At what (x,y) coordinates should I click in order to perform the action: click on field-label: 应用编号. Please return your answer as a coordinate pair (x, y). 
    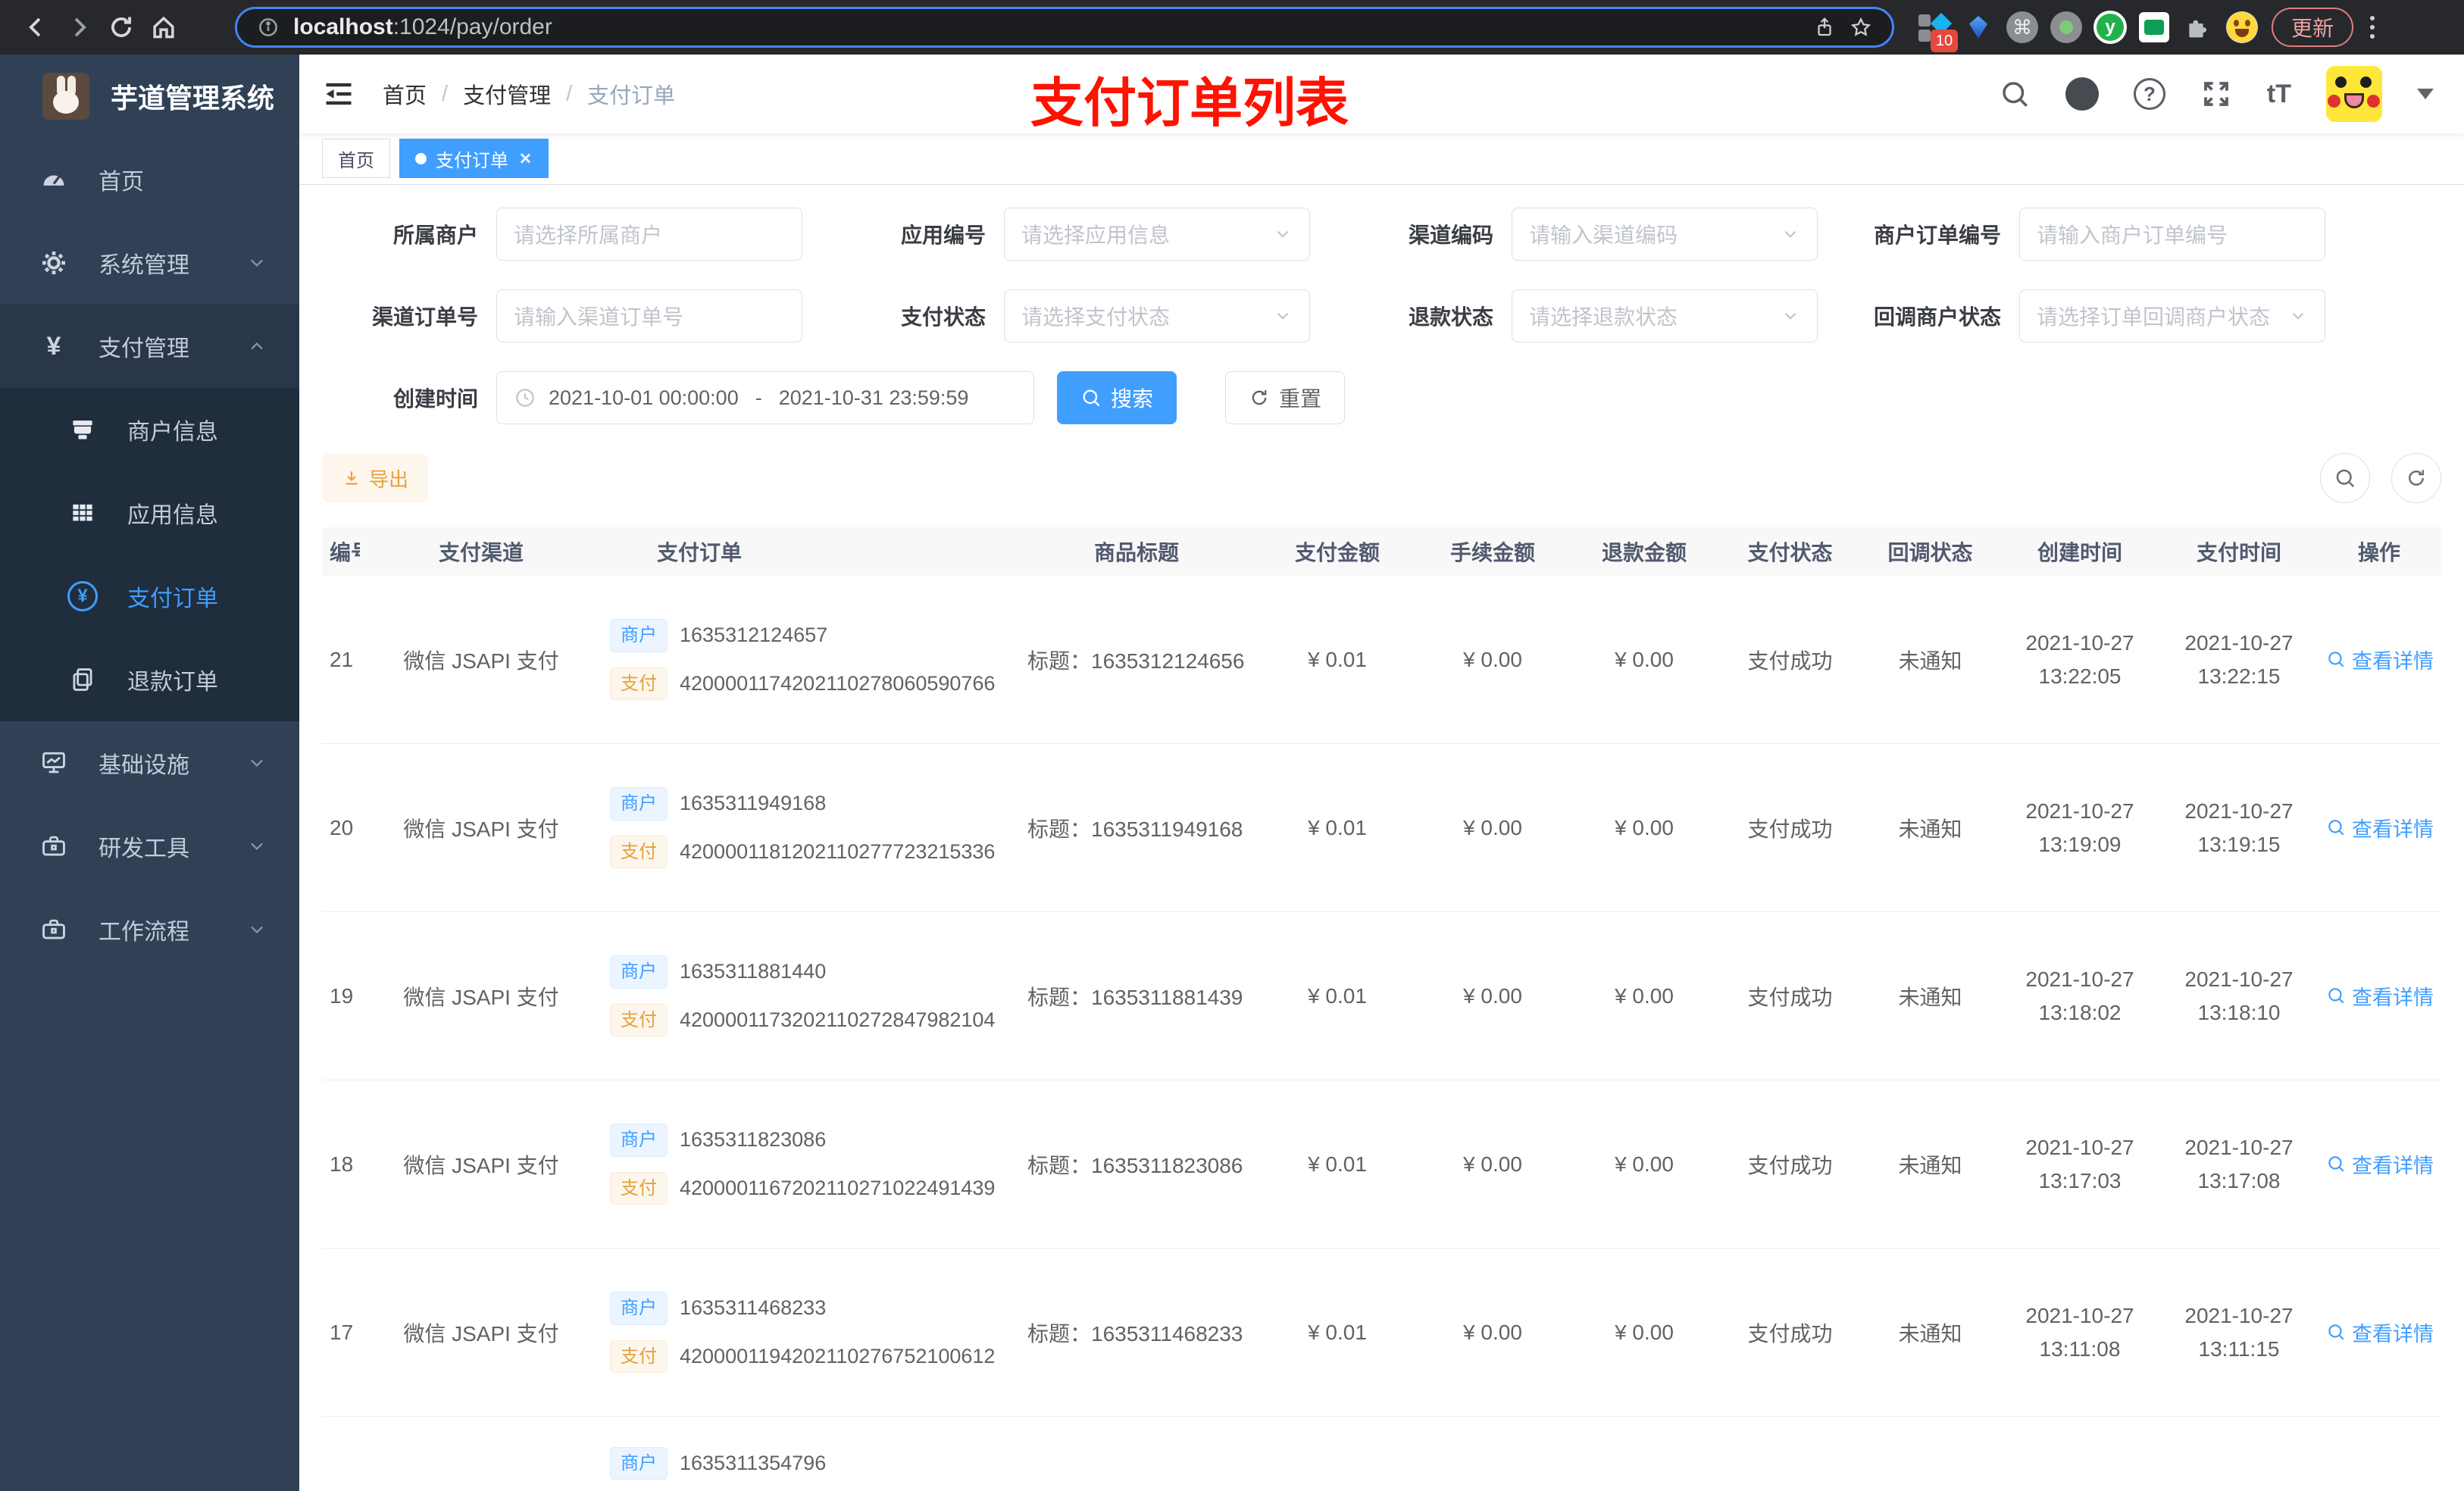
    Looking at the image, I should click on (943, 235).